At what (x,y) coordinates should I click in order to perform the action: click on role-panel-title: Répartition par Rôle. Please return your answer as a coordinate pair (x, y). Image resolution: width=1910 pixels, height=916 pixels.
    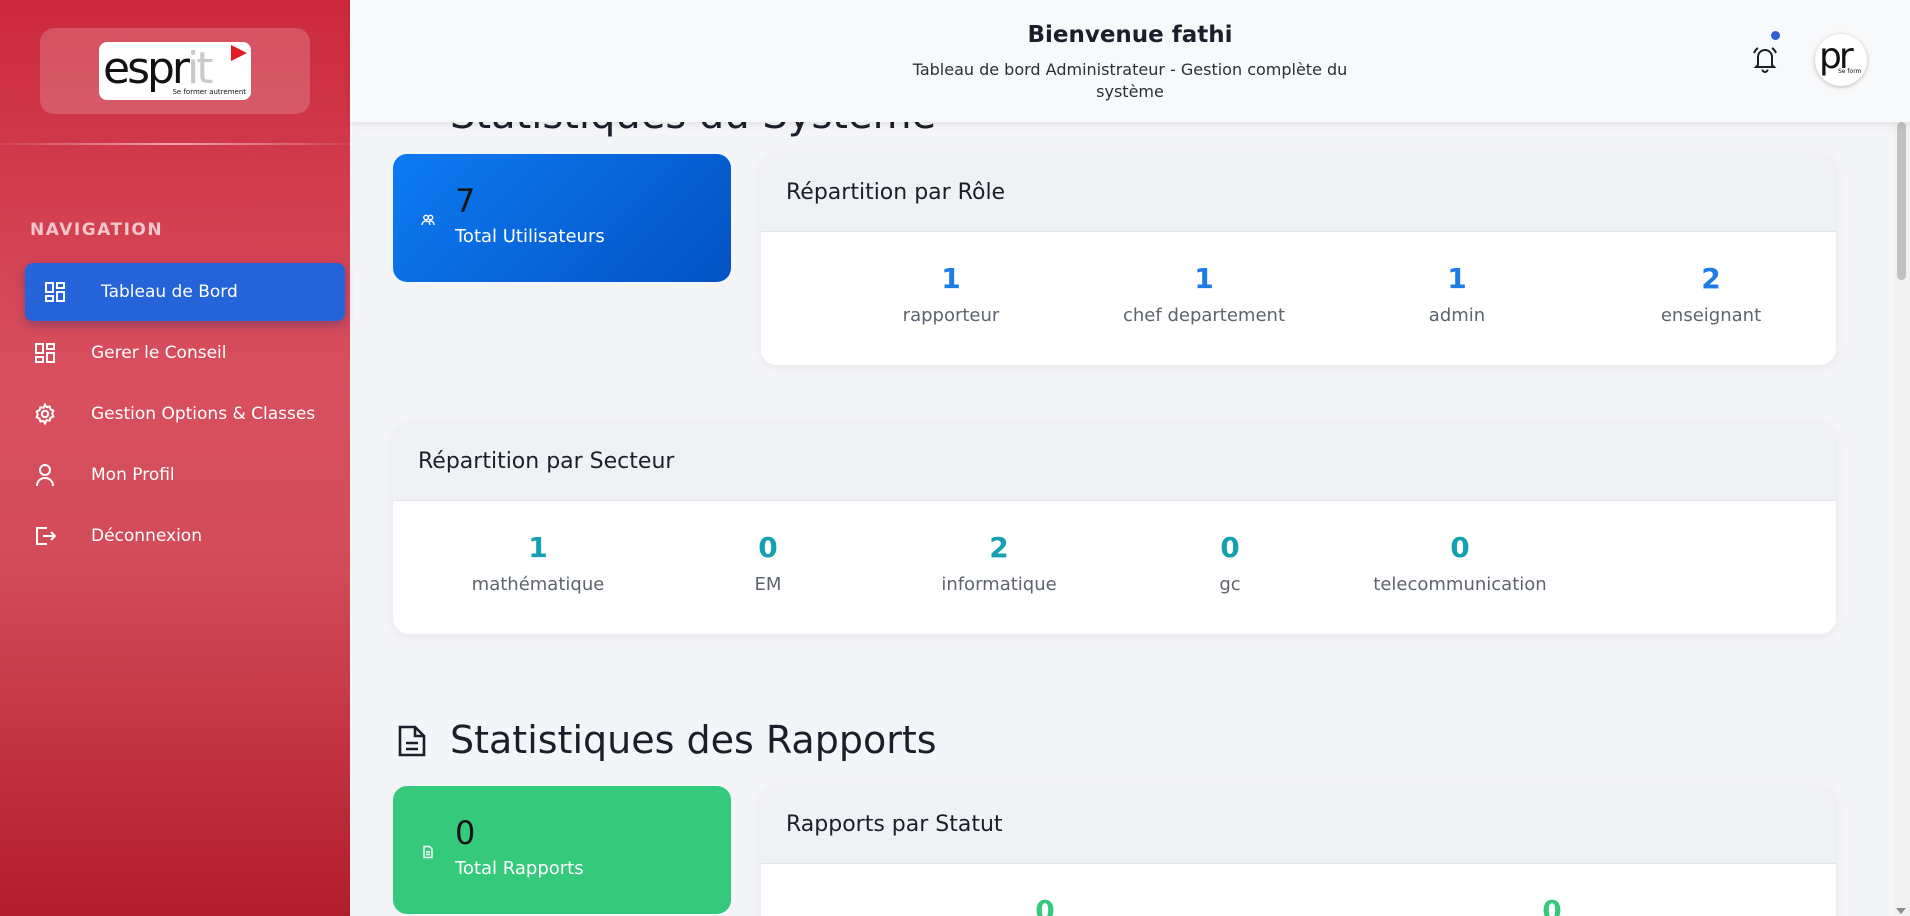
    Looking at the image, I should click on (1298, 193).